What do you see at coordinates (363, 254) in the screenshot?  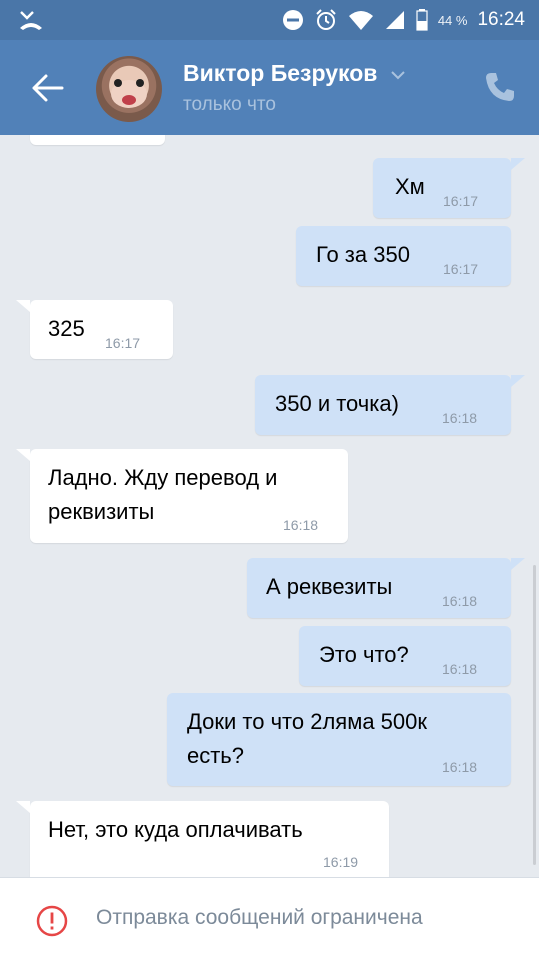 I see `message-text: Го за 350` at bounding box center [363, 254].